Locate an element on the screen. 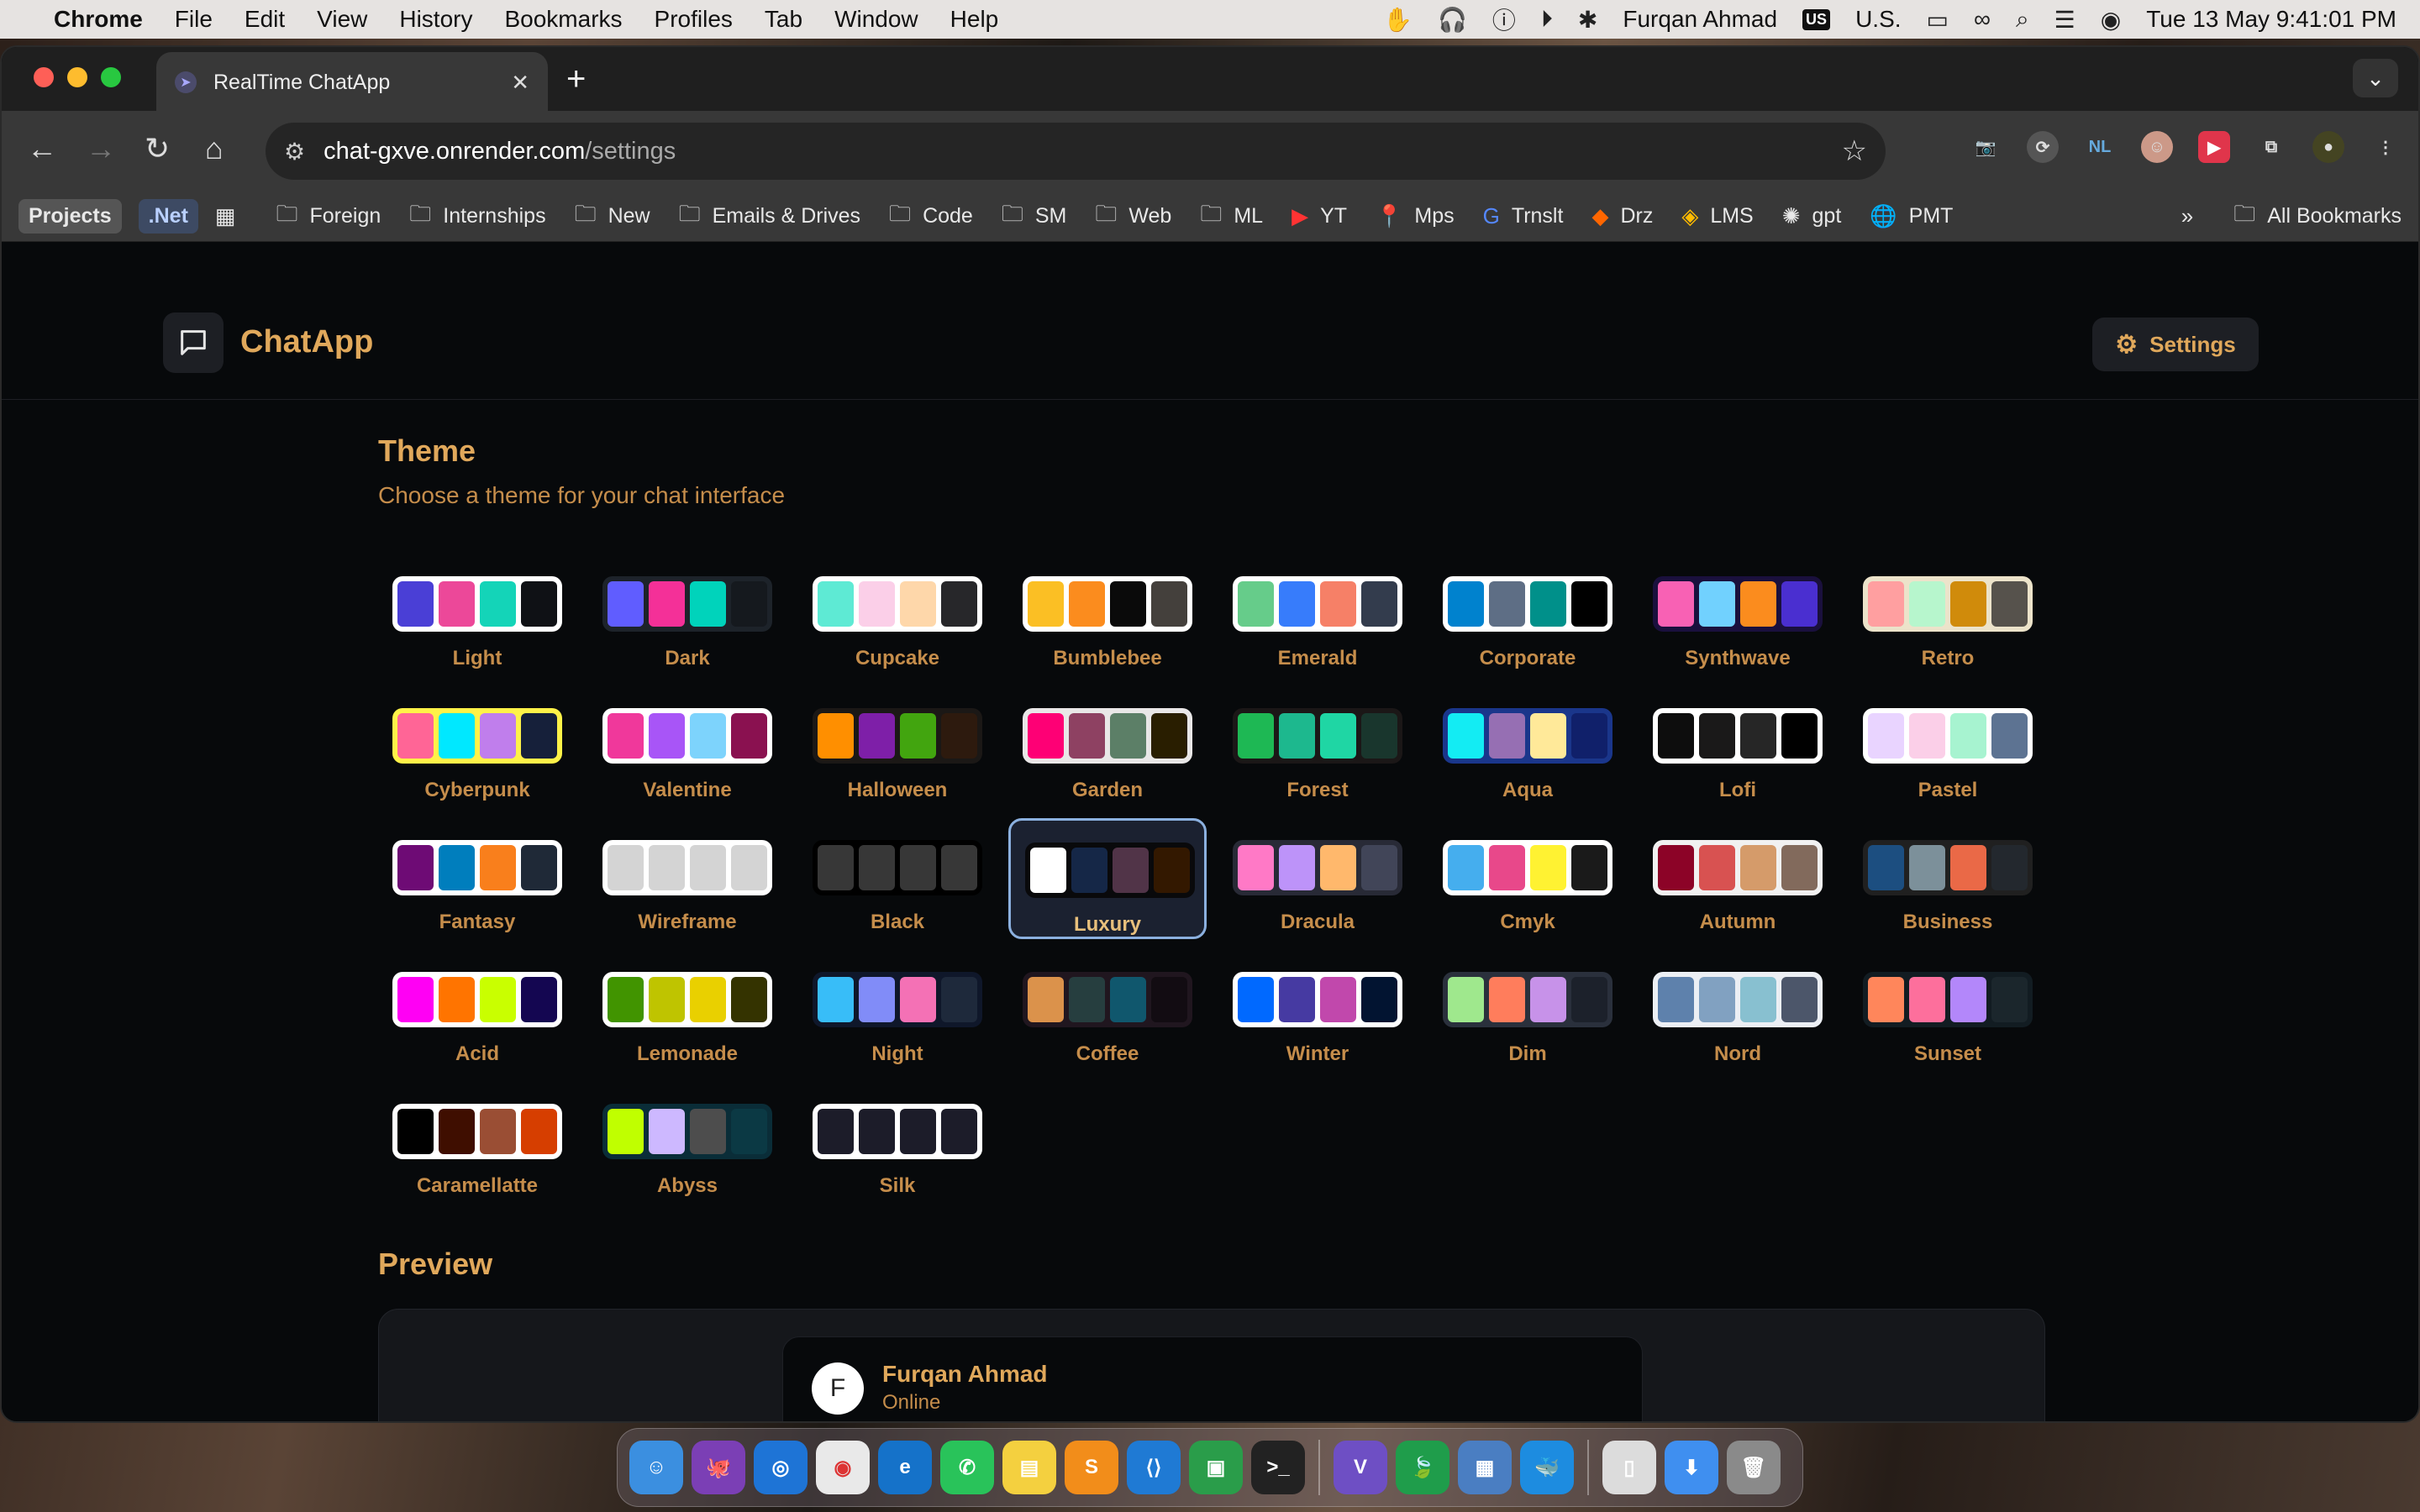 The image size is (2420, 1512). bookmark-mps: 📍 Mps is located at coordinates (1415, 216).